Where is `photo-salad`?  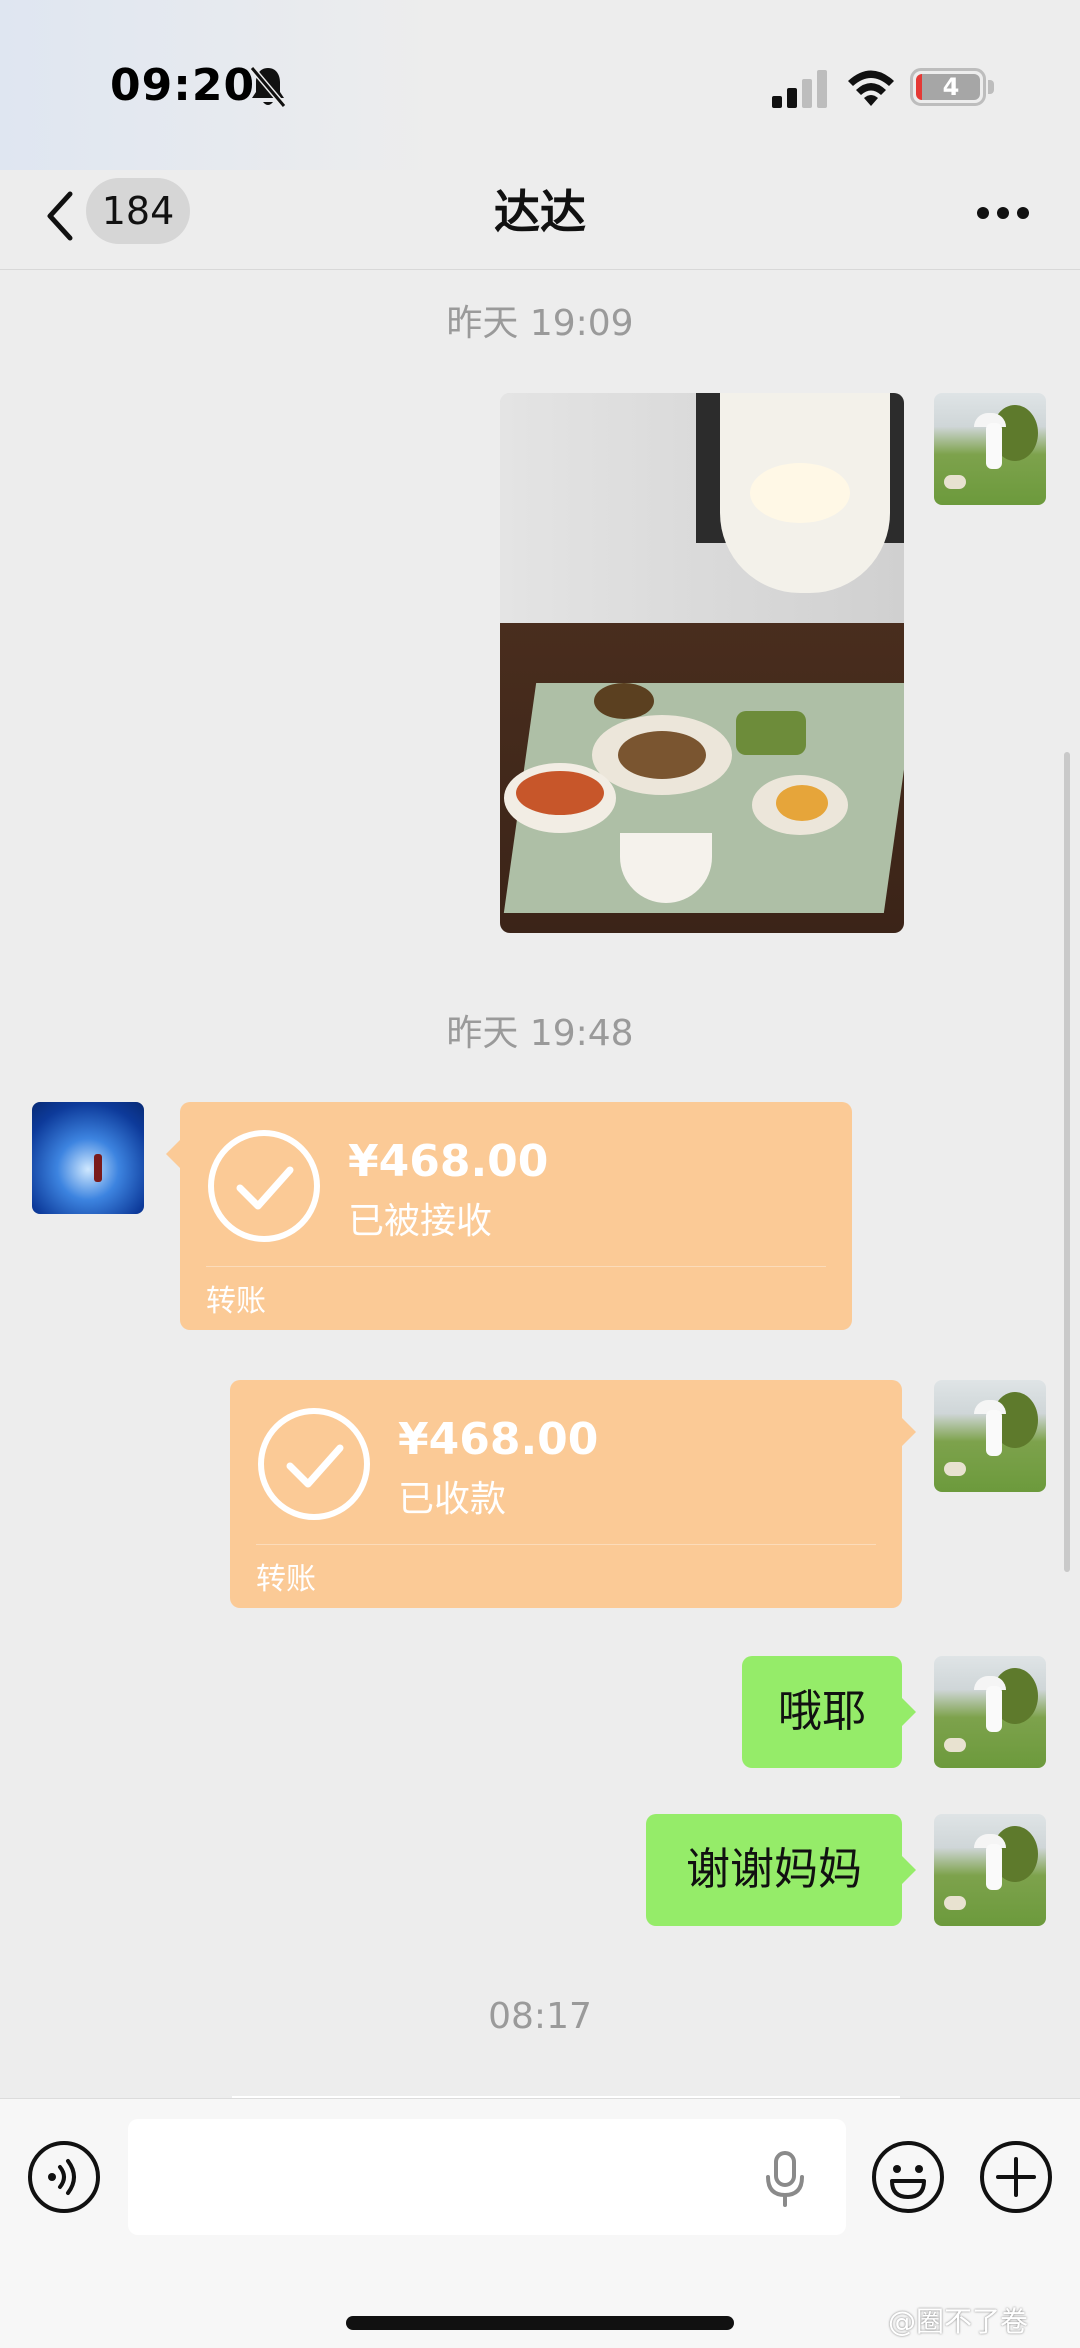
photo-salad is located at coordinates (771, 733).